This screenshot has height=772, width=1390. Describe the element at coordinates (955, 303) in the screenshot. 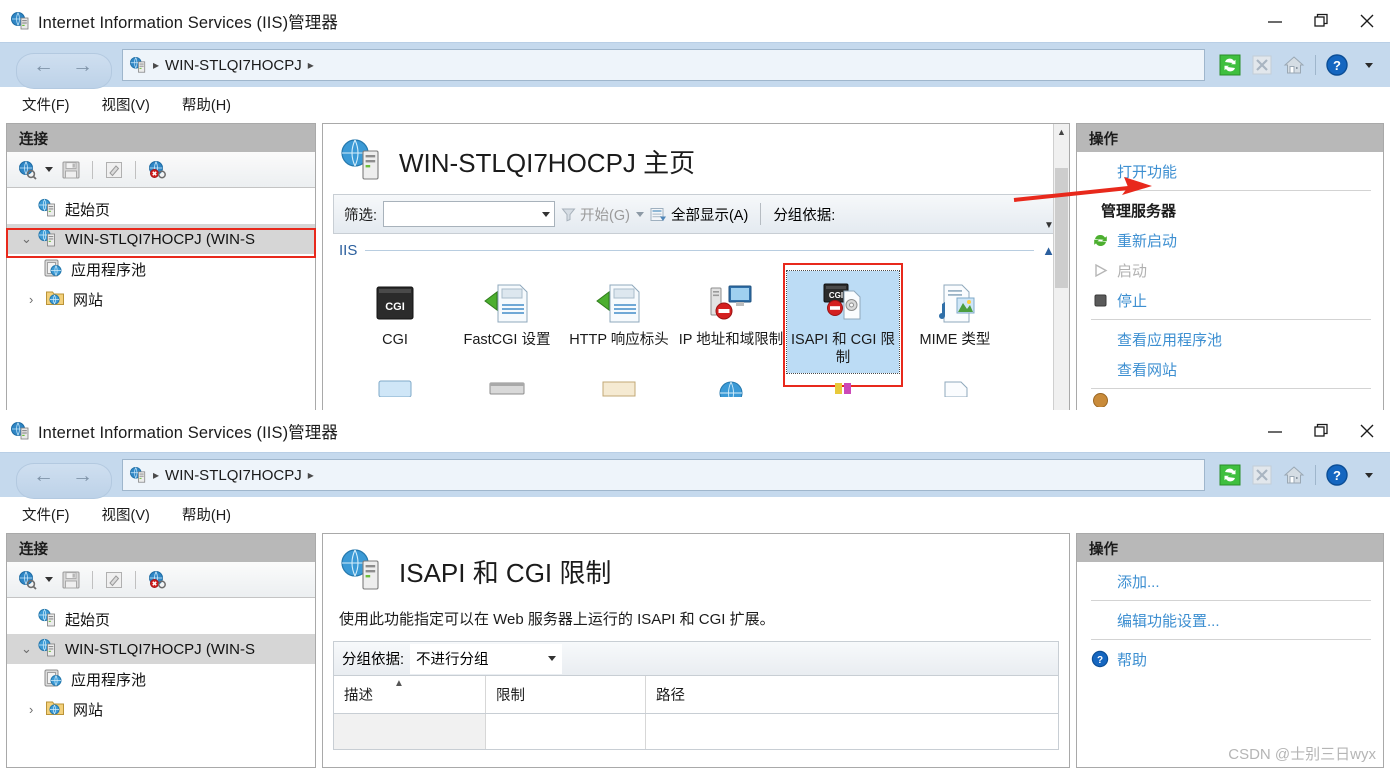

I see `mime-types-icon` at that location.